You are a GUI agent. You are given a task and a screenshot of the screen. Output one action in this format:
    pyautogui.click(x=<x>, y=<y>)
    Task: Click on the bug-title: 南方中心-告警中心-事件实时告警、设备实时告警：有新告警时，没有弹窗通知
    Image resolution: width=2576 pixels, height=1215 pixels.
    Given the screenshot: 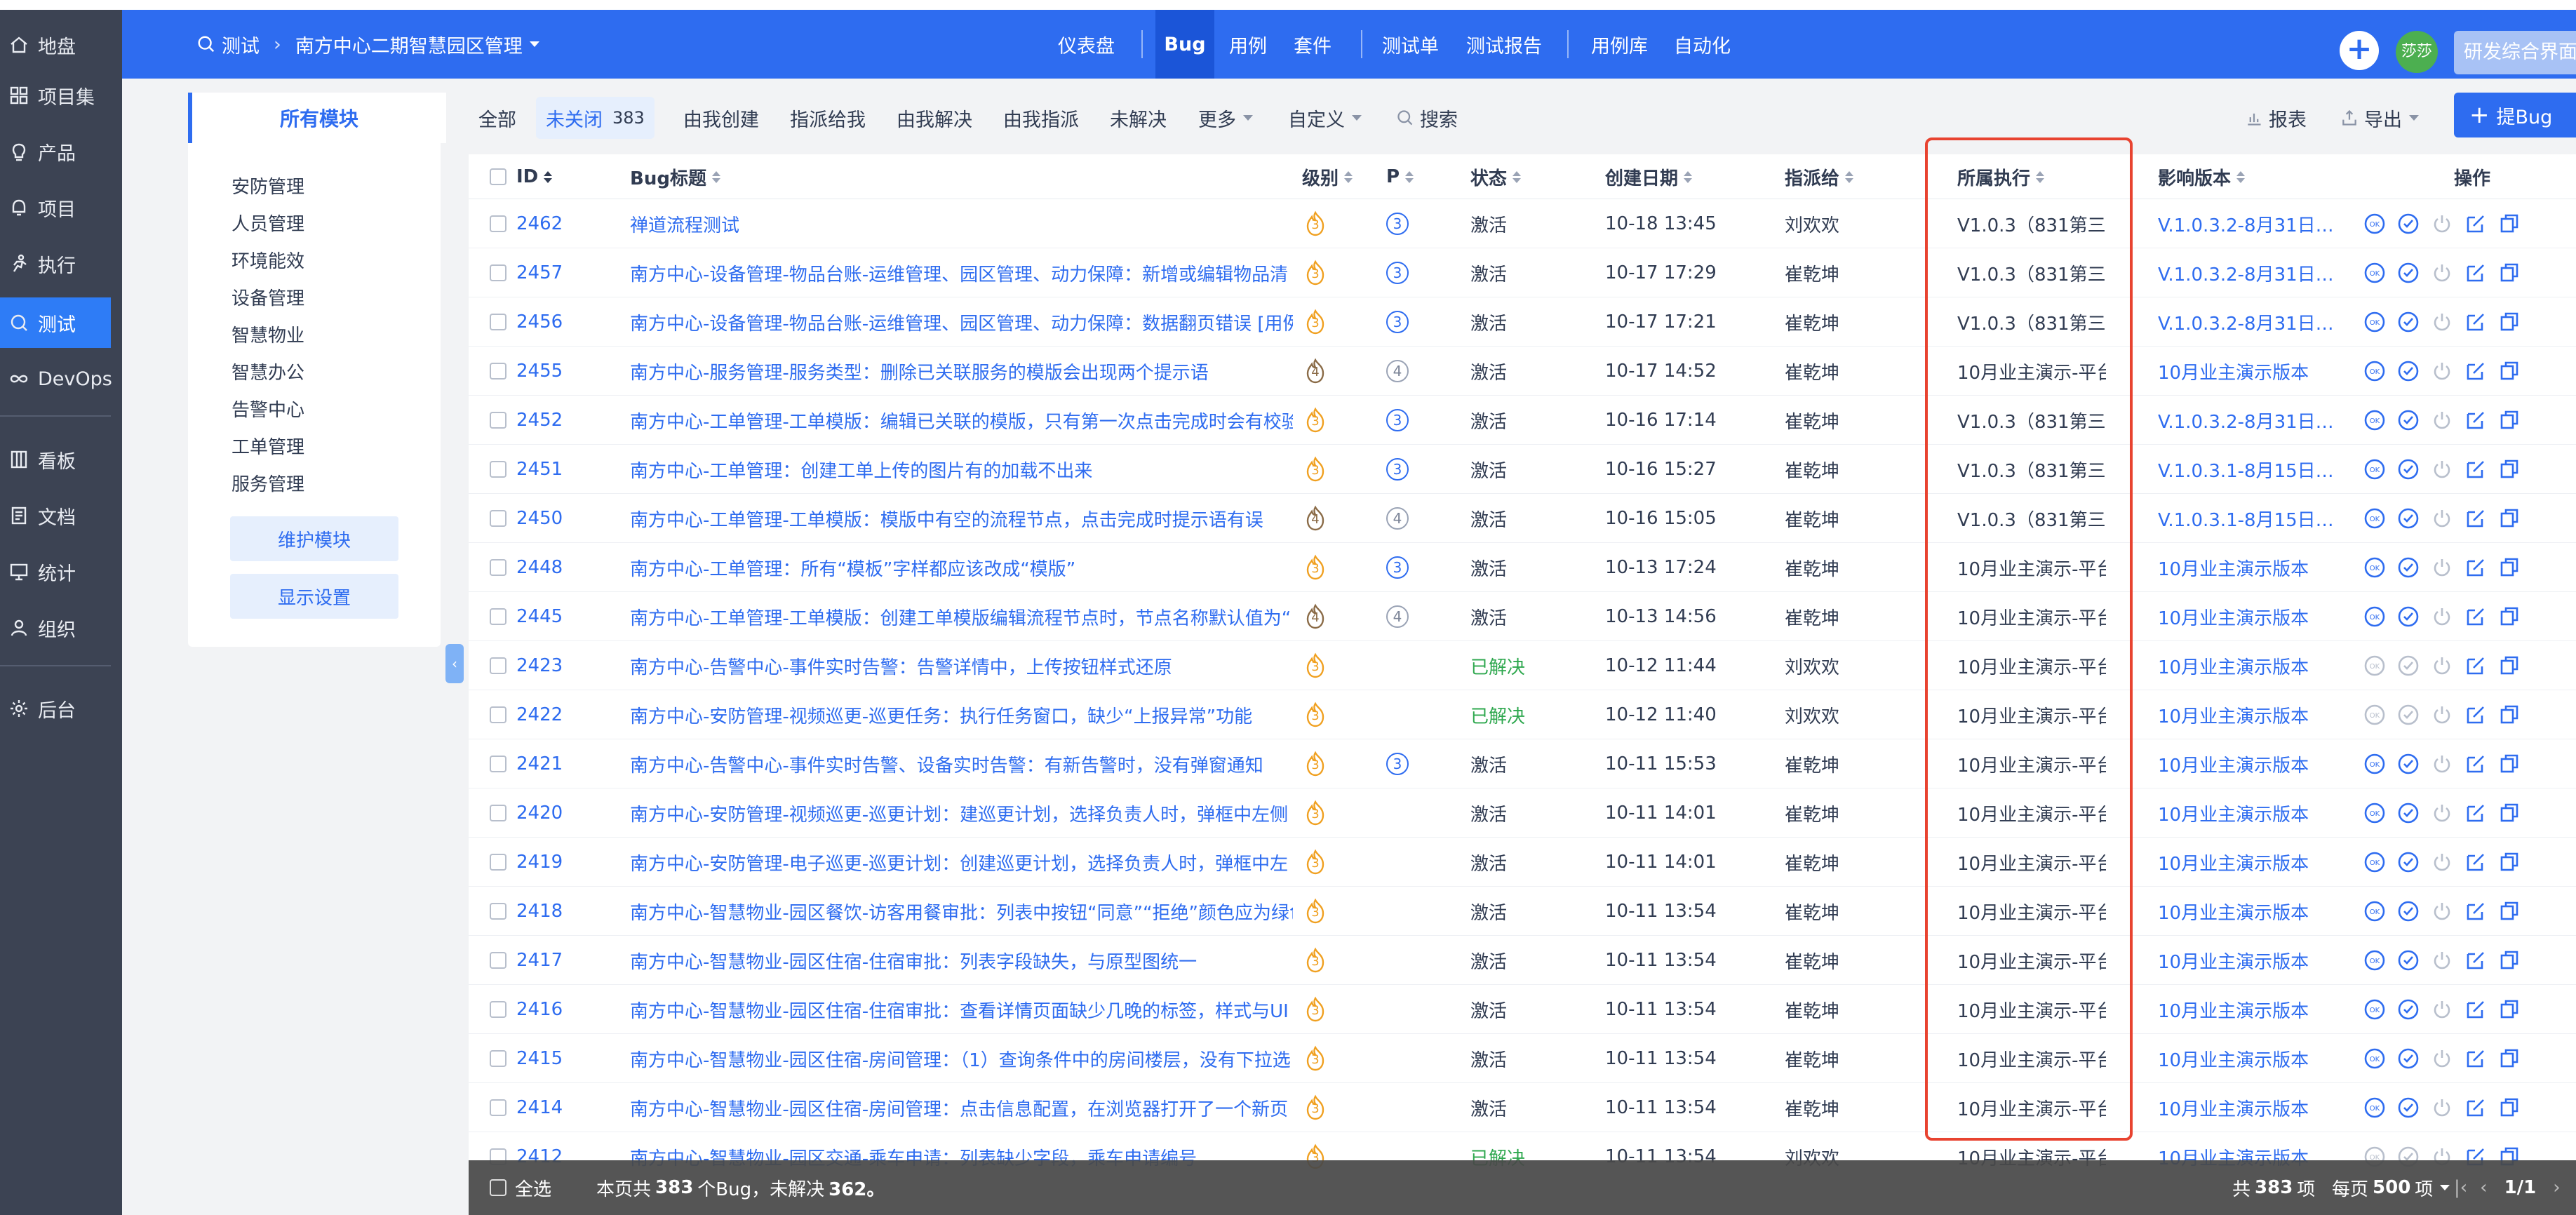 What is the action you would take?
    pyautogui.click(x=961, y=764)
    